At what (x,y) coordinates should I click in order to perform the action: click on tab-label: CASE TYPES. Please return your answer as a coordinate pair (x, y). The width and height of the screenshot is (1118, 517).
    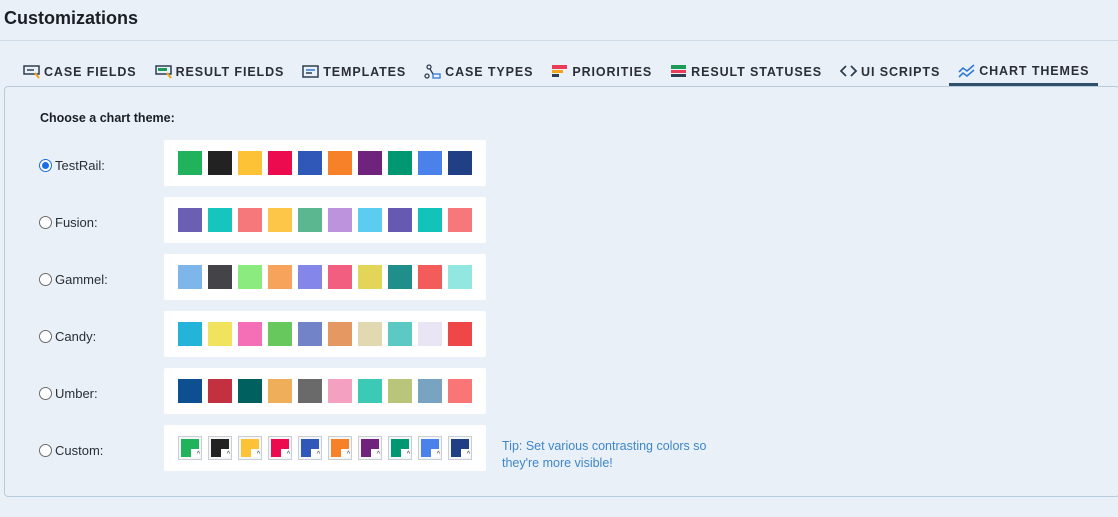
    Looking at the image, I should click on (489, 72).